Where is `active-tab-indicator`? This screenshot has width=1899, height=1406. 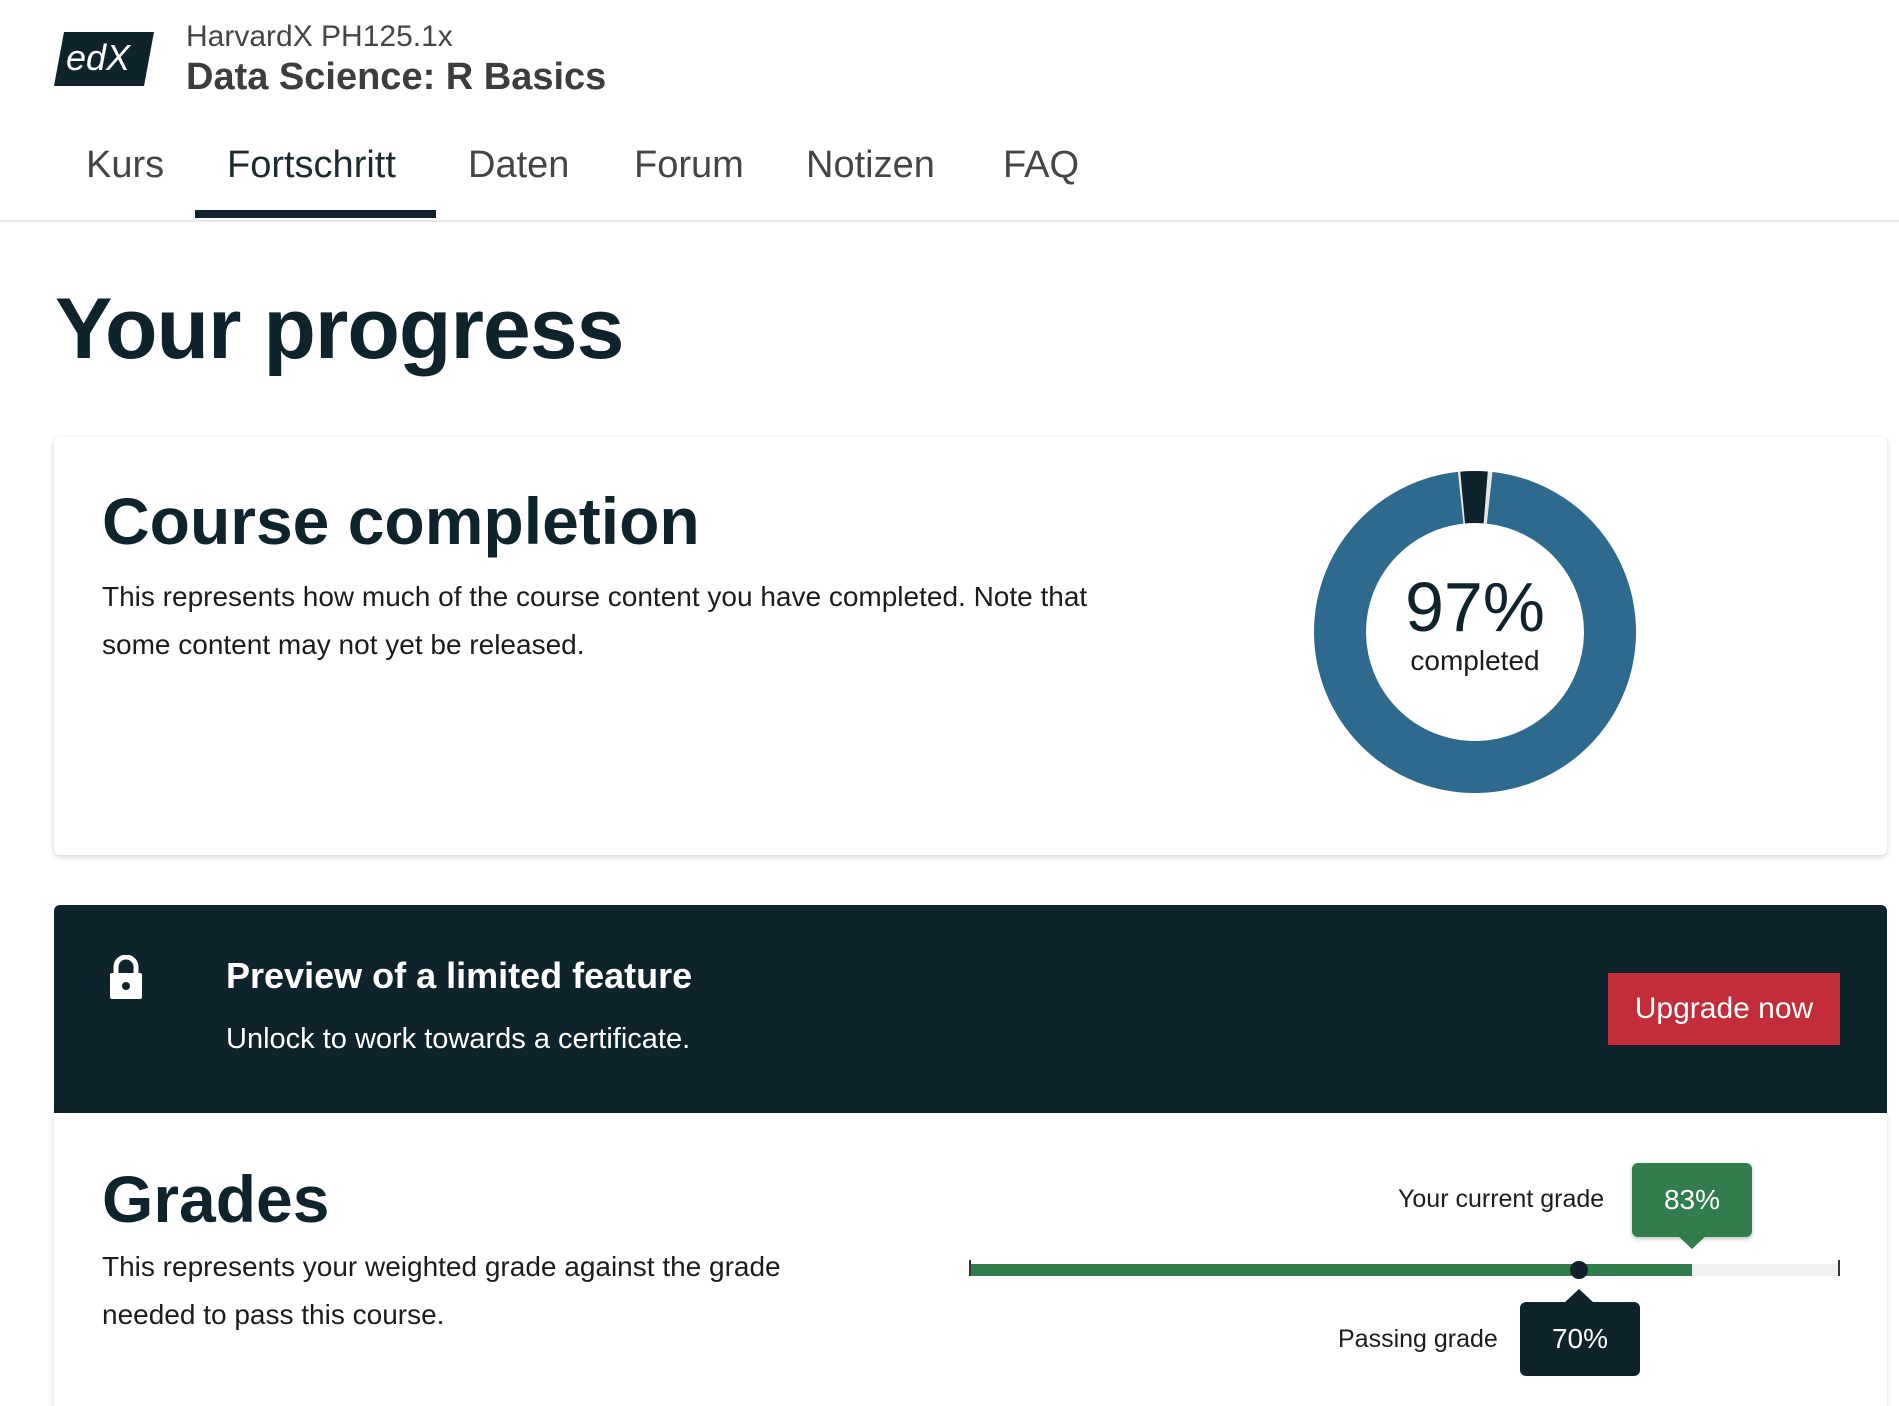
active-tab-indicator is located at coordinates (315, 214).